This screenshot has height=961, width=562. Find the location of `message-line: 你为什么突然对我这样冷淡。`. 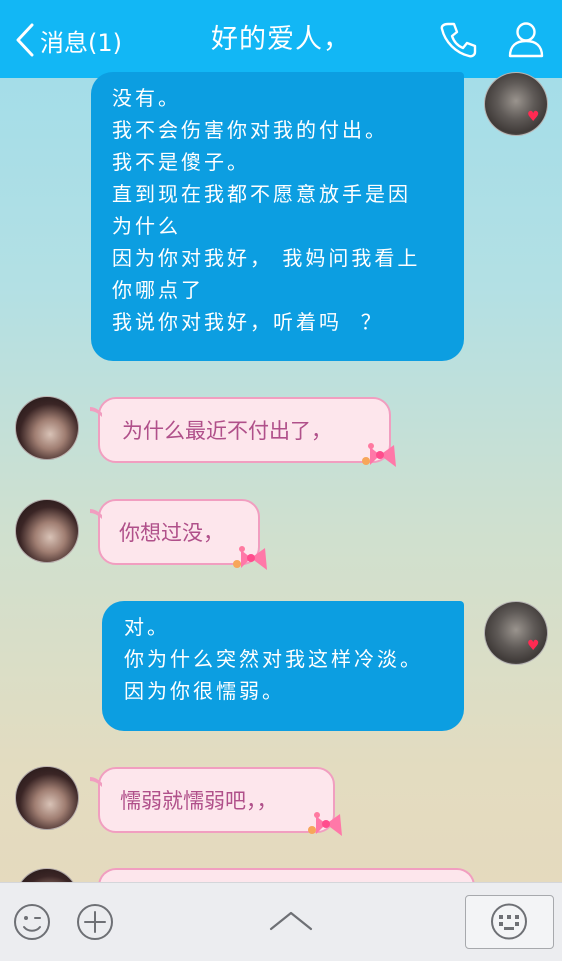

message-line: 你为什么突然对我这样冷淡。 is located at coordinates (273, 659).